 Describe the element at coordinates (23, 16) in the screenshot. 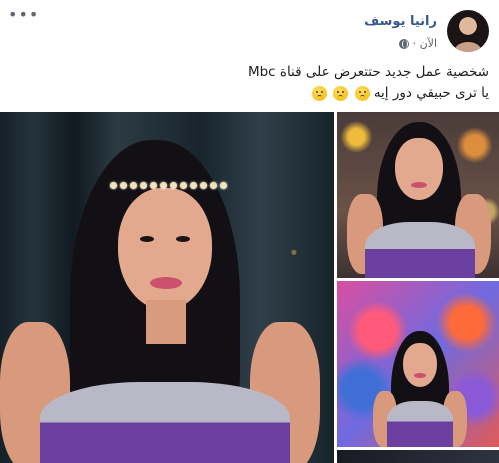

I see `more-options-icon: •••` at that location.